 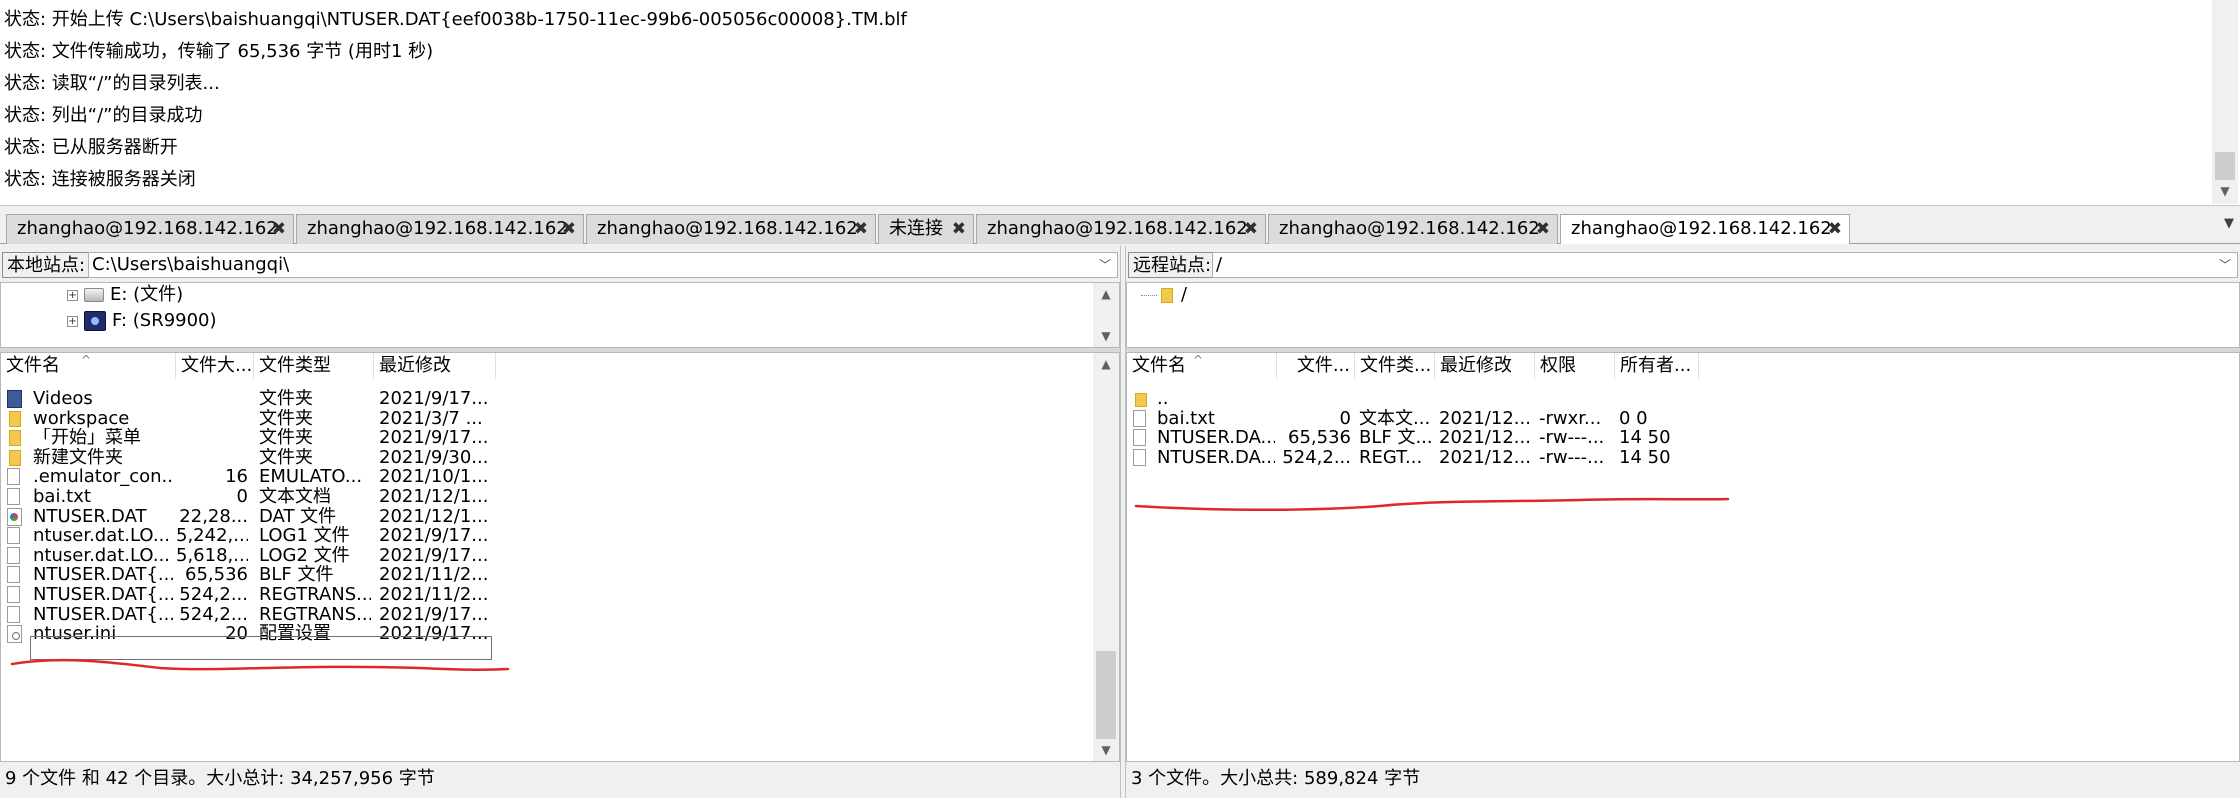 What do you see at coordinates (1432, 504) in the screenshot?
I see `annotation-underline-remote` at bounding box center [1432, 504].